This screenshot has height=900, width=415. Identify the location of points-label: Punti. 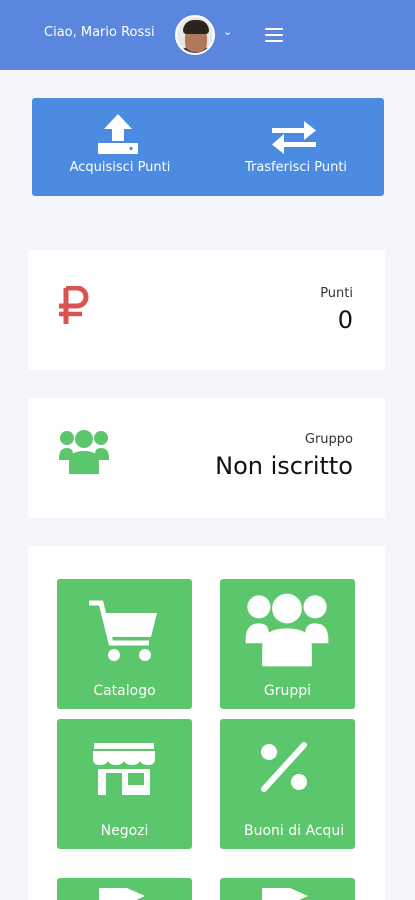
(336, 293).